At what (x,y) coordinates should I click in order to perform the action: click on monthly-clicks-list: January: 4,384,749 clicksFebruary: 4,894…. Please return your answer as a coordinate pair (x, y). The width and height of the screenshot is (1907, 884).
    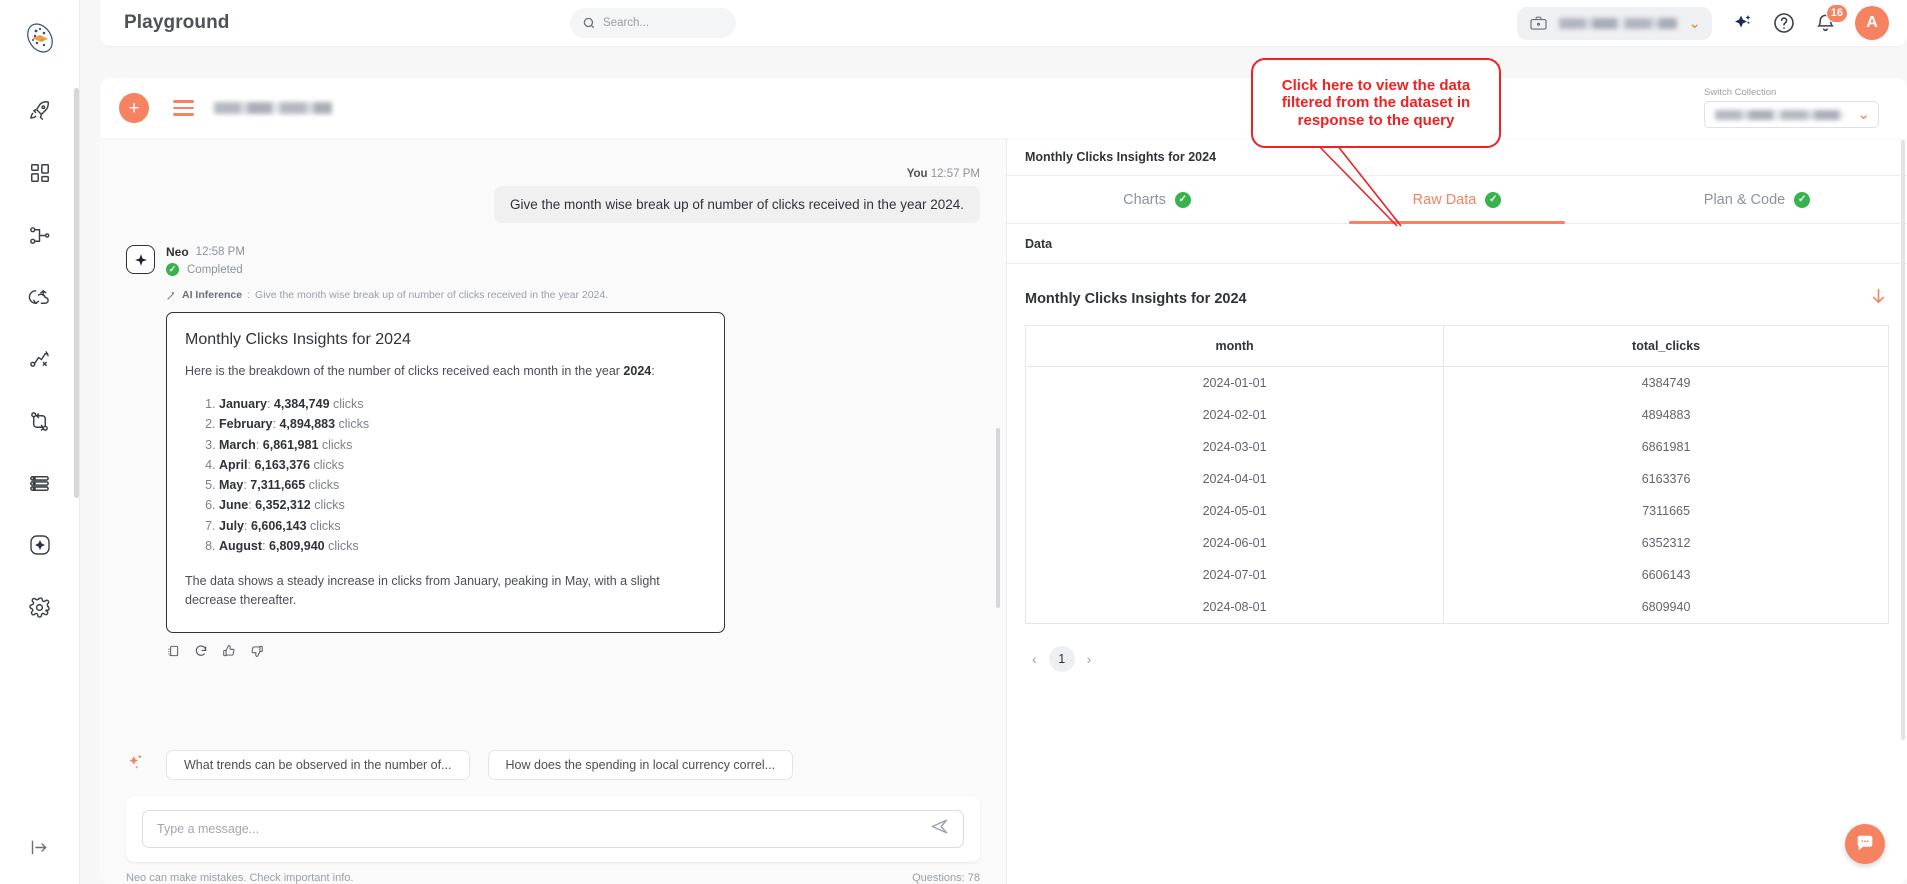
    Looking at the image, I should click on (460, 475).